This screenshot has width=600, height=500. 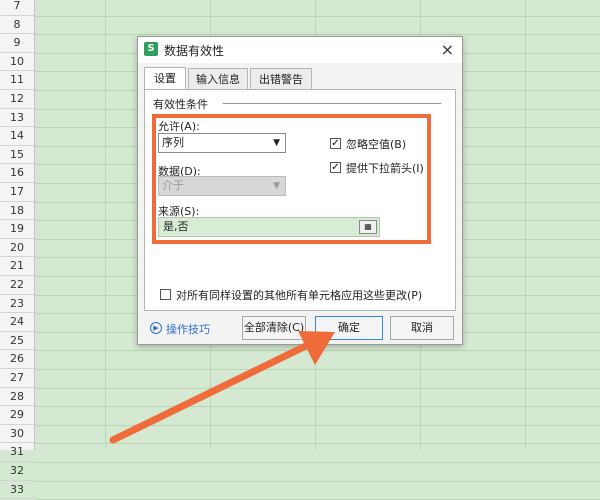 I want to click on row-number: 24, so click(x=17, y=322).